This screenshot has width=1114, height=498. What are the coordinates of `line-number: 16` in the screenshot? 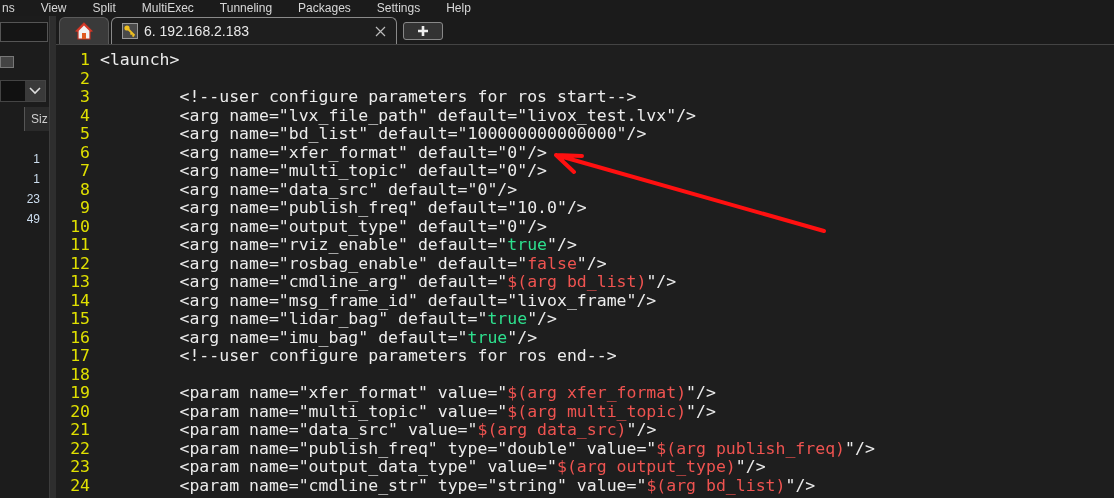 It's located at (79, 337).